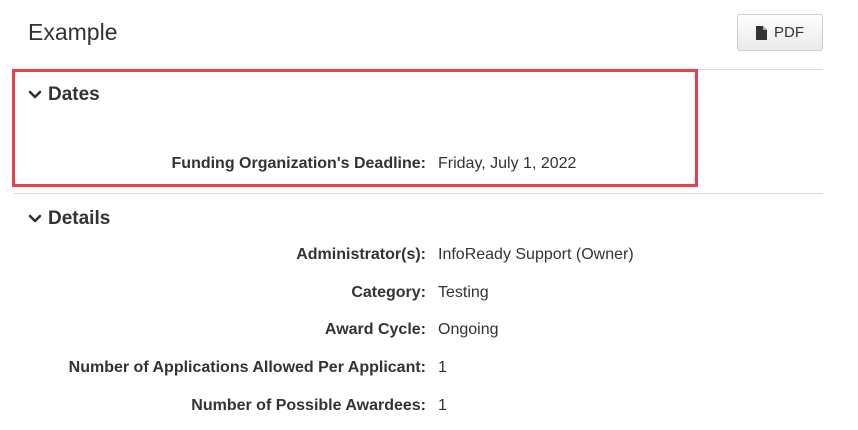 The image size is (858, 430). I want to click on details-section-toggle: Details, so click(69, 219).